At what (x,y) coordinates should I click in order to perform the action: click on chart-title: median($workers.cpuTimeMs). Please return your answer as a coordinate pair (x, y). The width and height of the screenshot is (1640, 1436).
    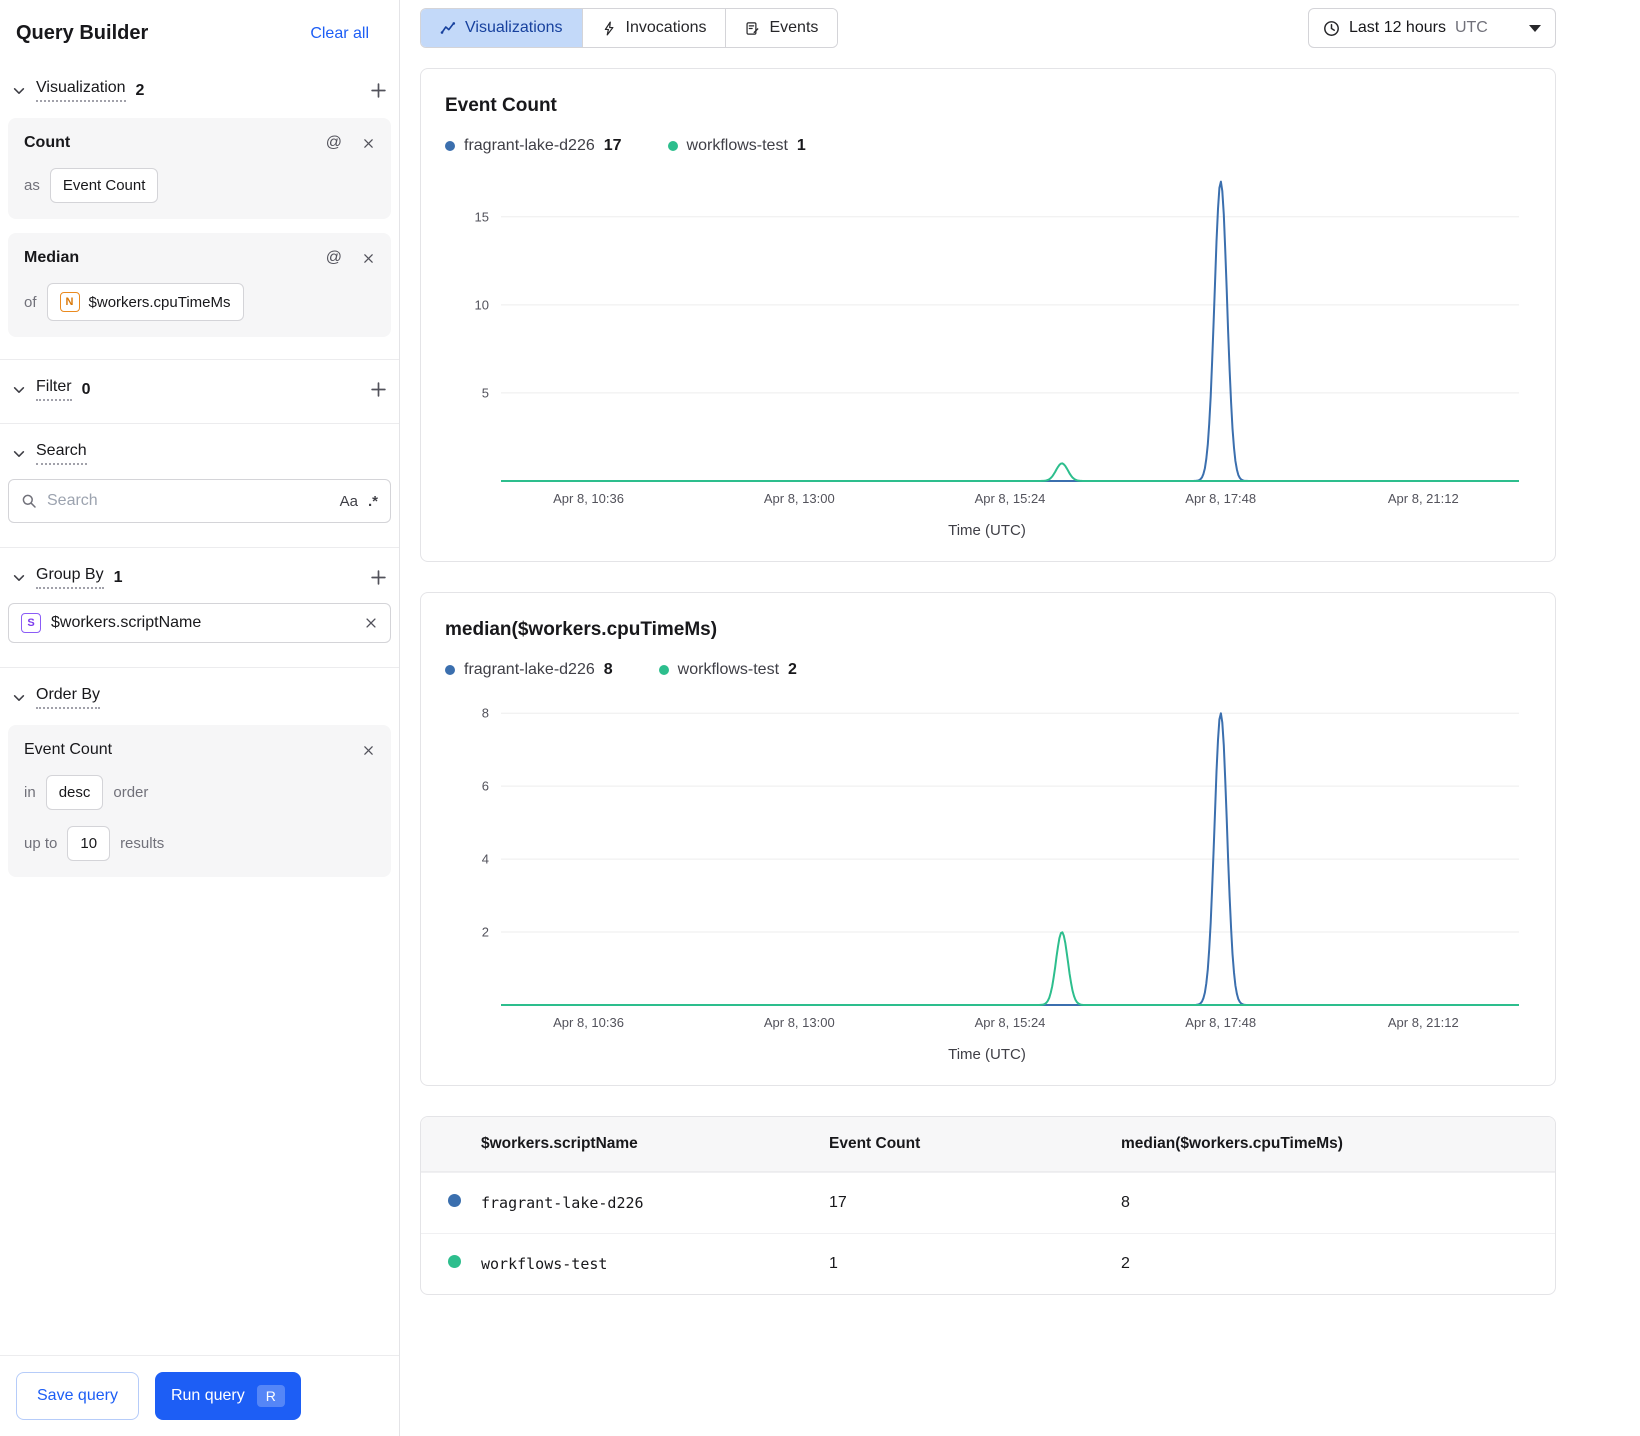
    Looking at the image, I should click on (581, 629).